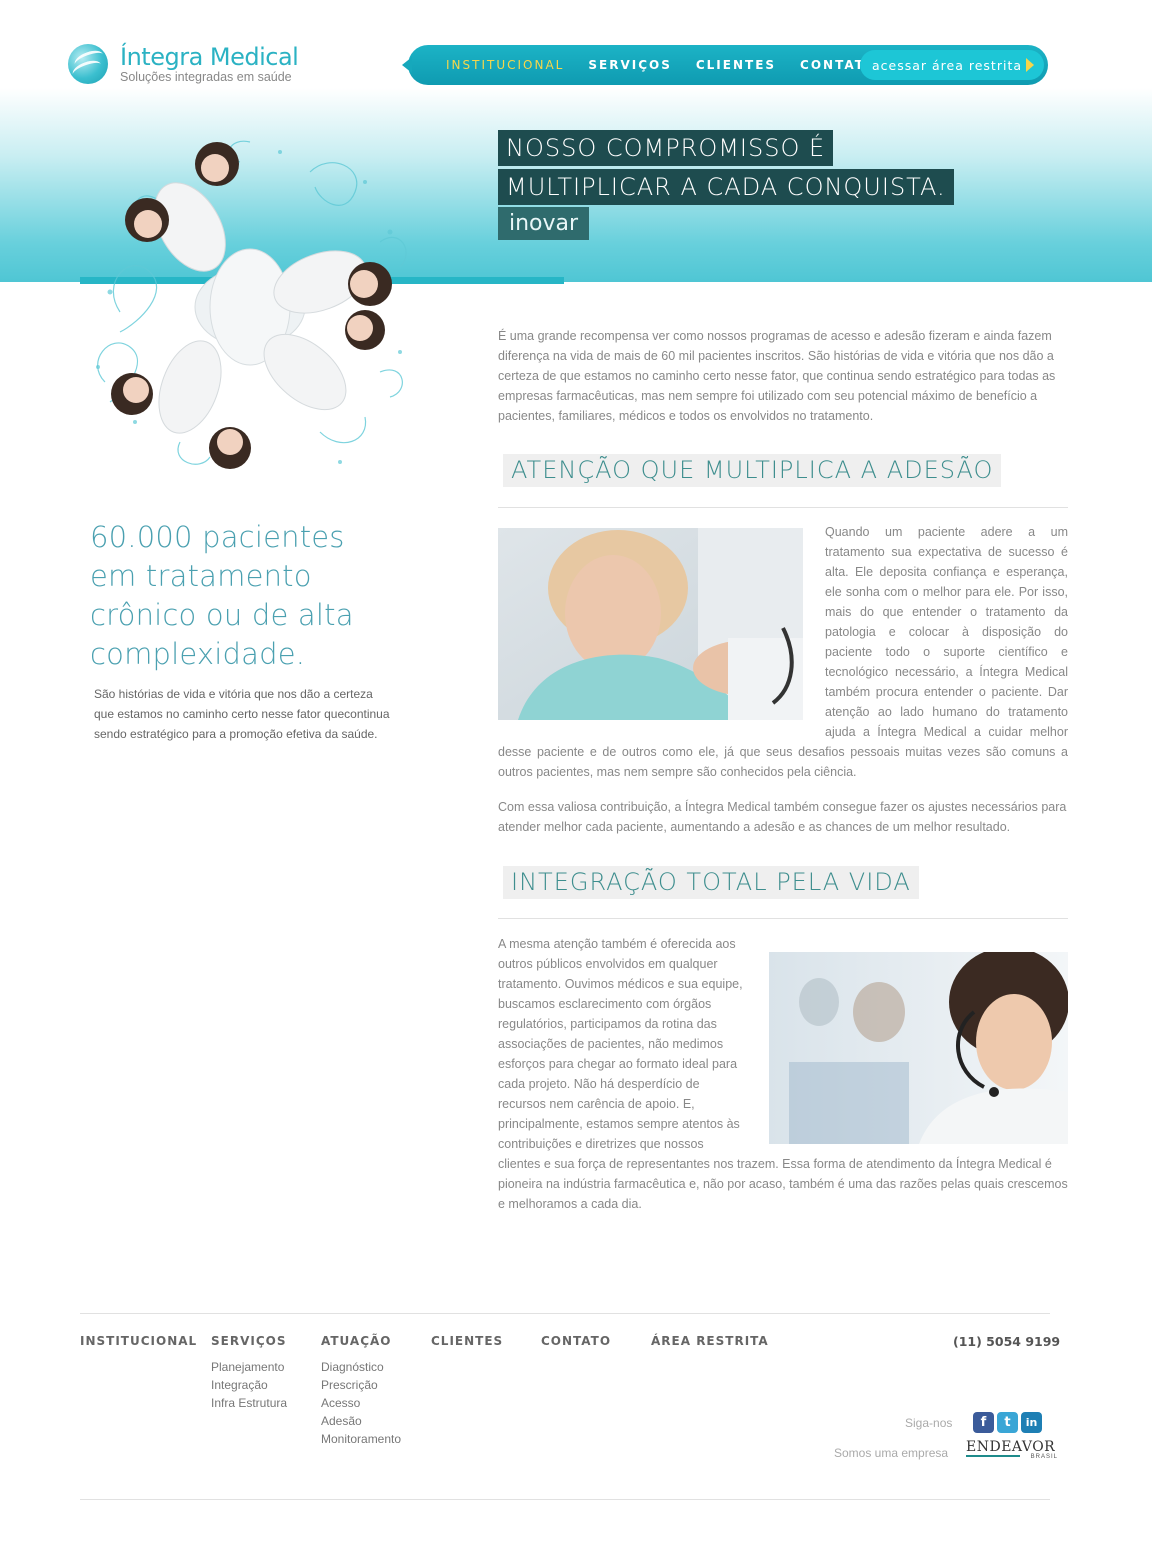 This screenshot has height=1557, width=1152. I want to click on logo-icon, so click(88, 64).